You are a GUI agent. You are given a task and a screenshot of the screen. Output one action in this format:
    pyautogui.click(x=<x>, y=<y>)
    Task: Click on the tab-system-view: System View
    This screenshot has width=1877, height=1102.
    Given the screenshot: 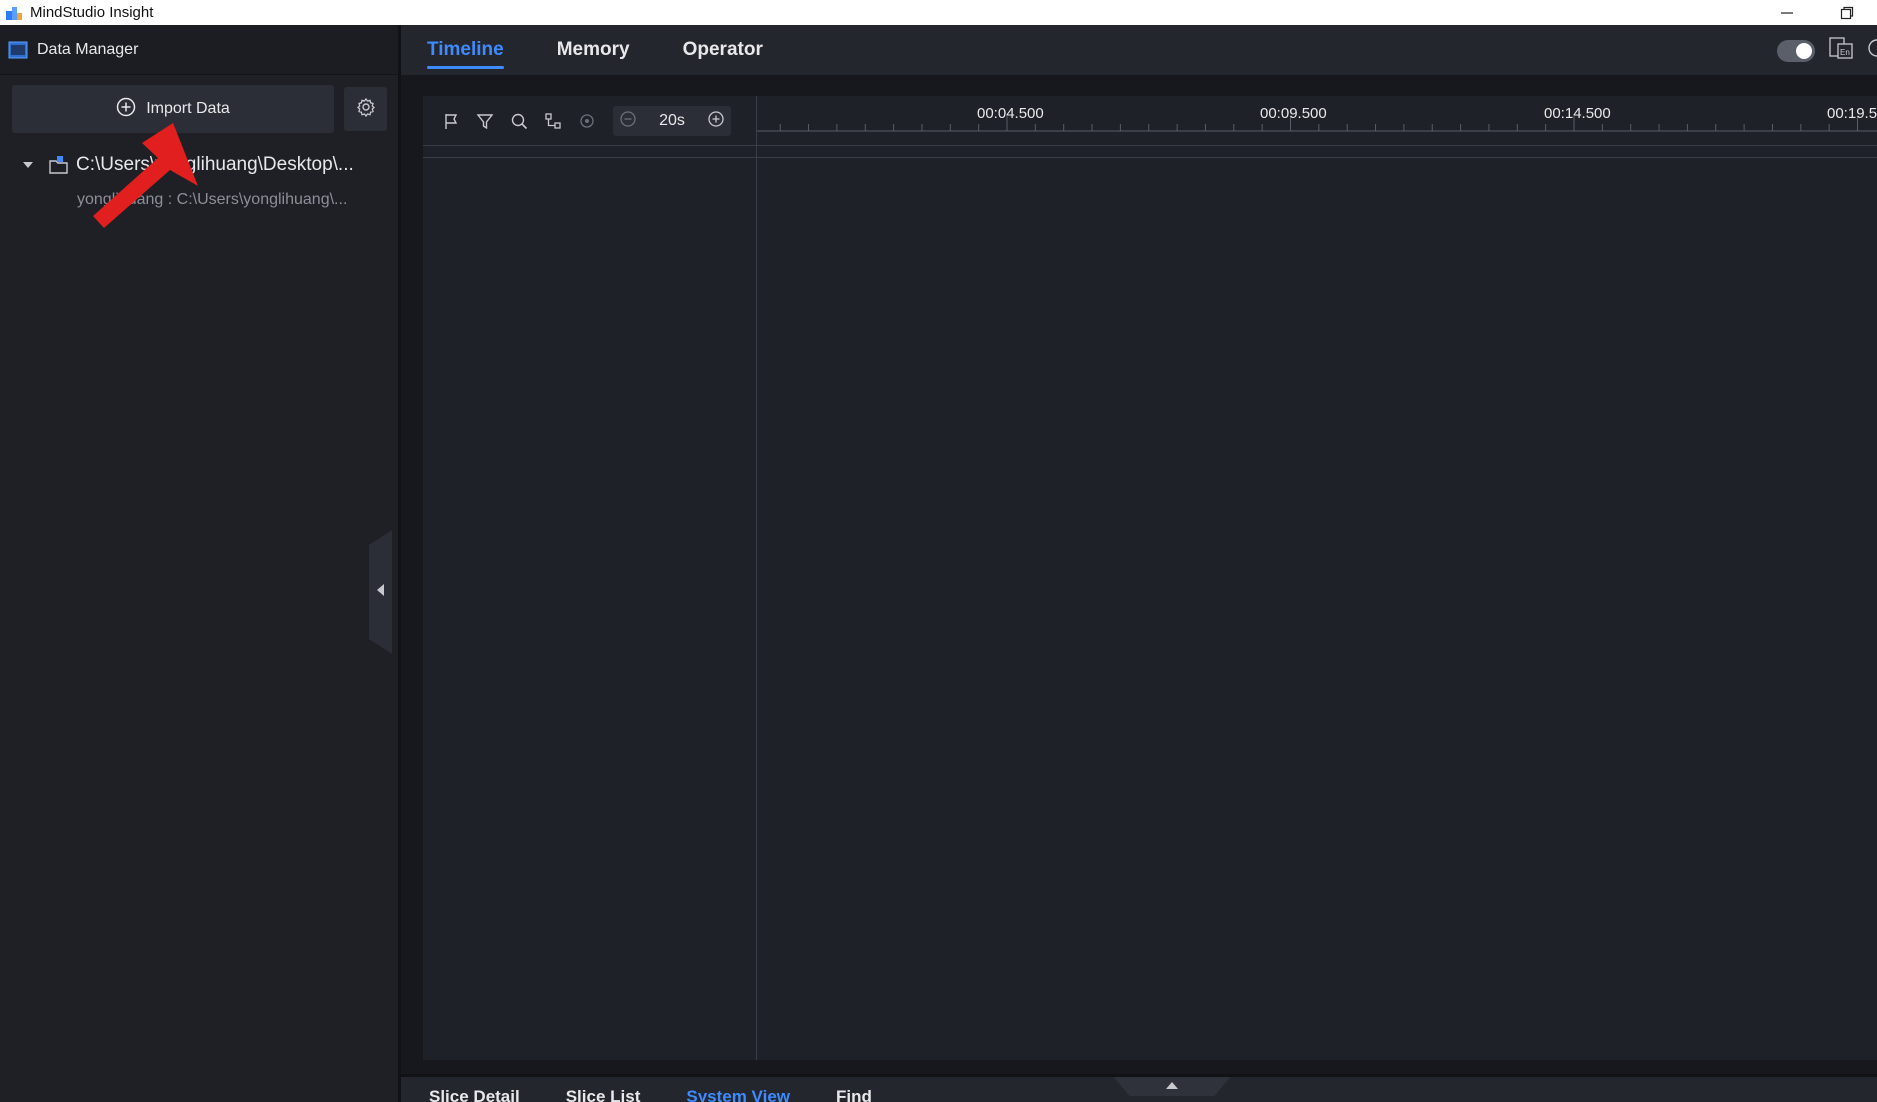 What is the action you would take?
    pyautogui.click(x=738, y=1094)
    